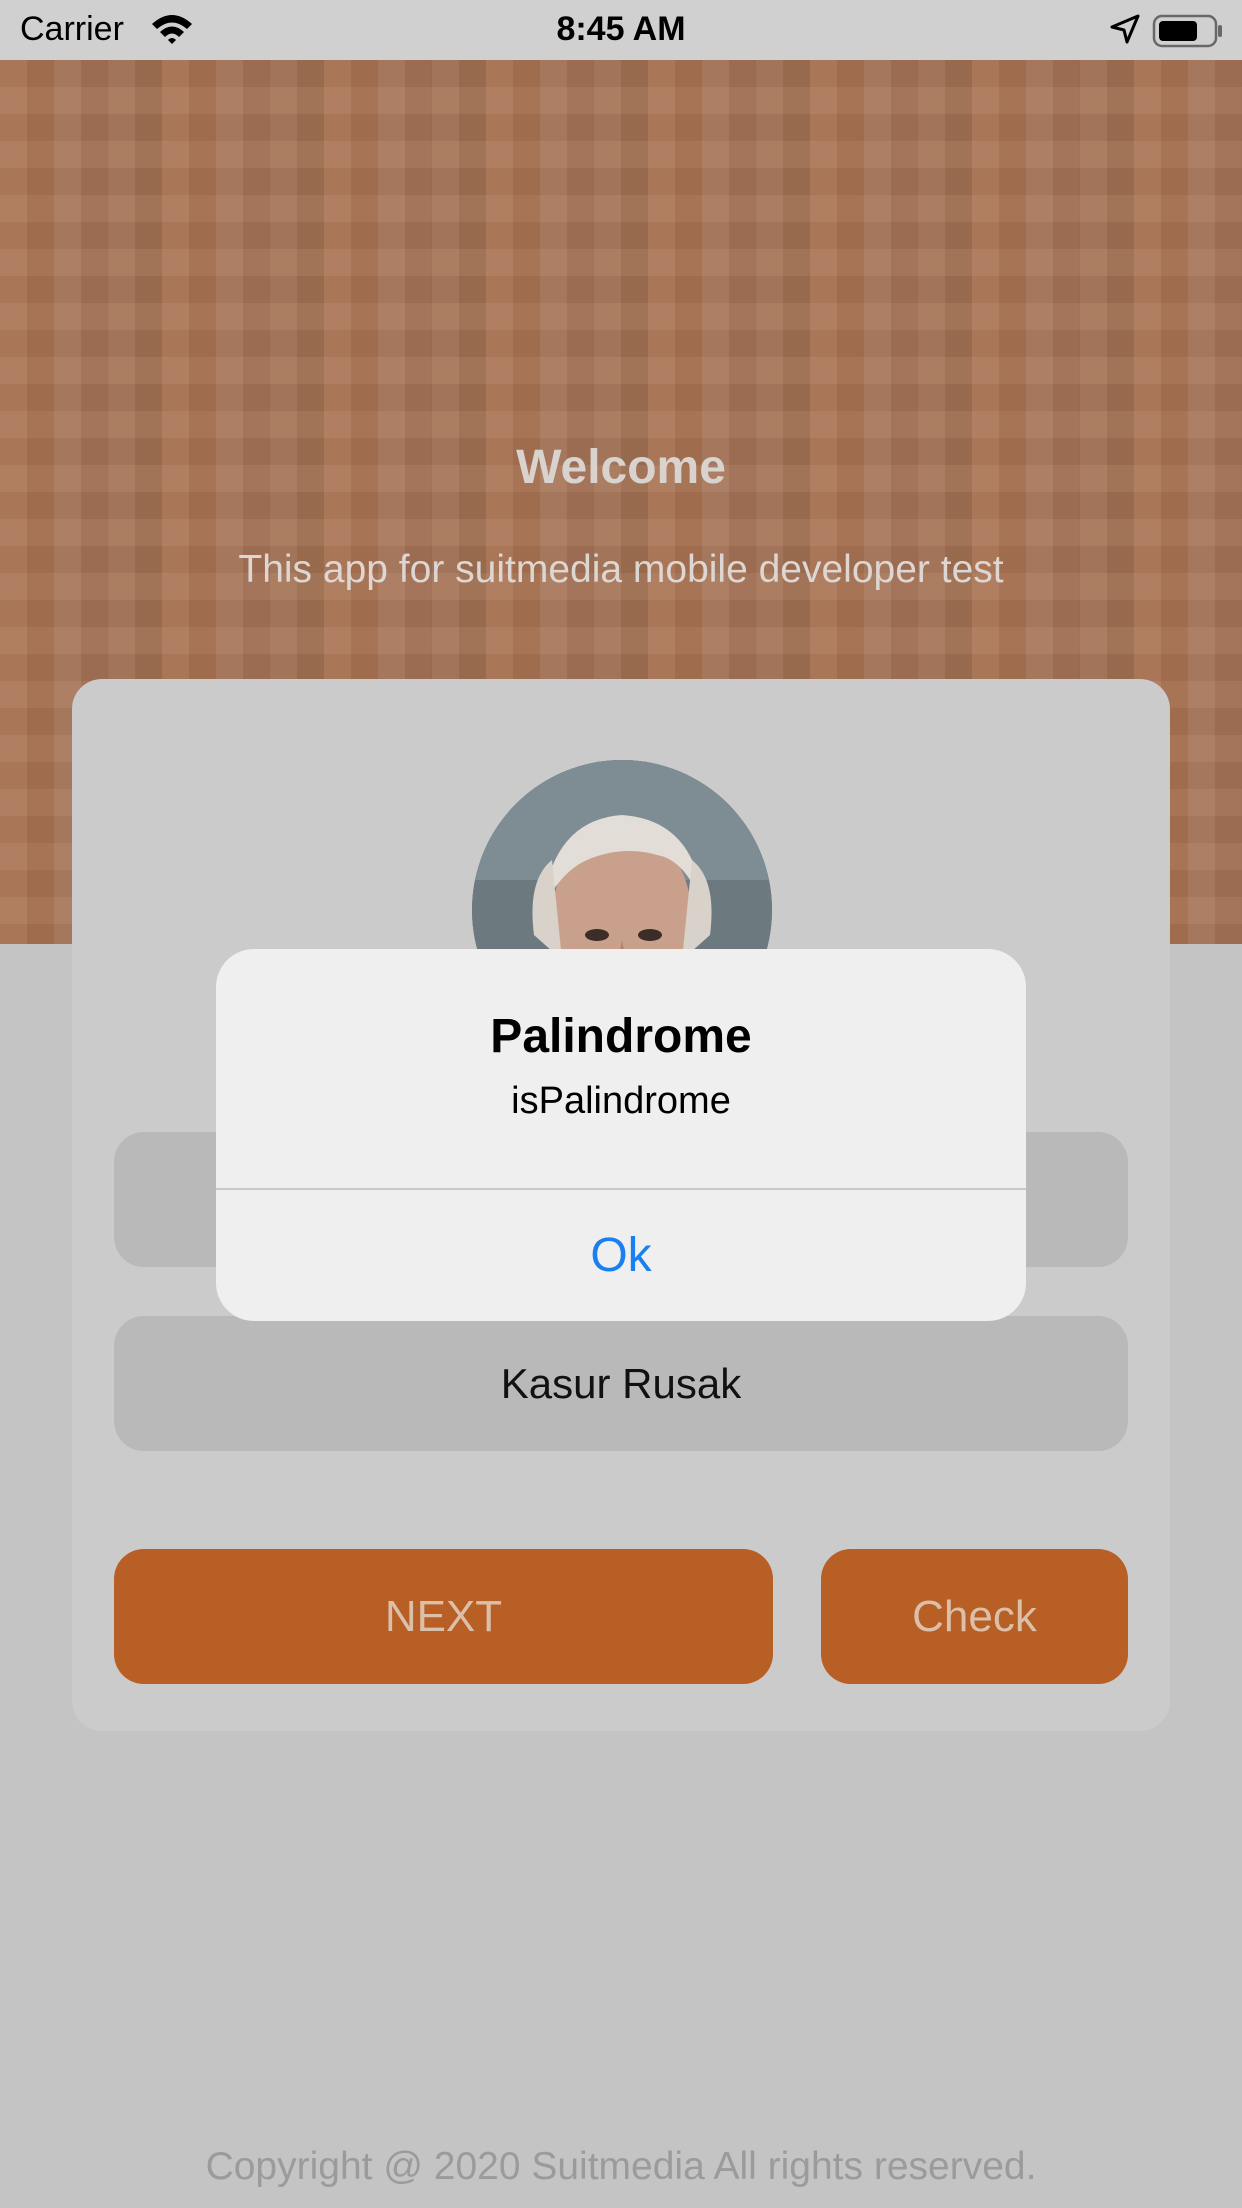  Describe the element at coordinates (621, 1135) in the screenshot. I see `palindrome-alert: Palindrome isPalindrome Ok` at that location.